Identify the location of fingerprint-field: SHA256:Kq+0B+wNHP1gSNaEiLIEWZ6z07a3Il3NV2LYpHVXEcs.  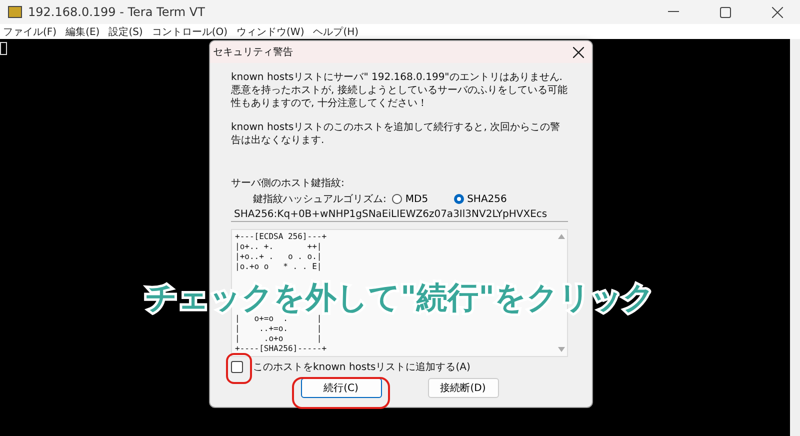
(399, 215).